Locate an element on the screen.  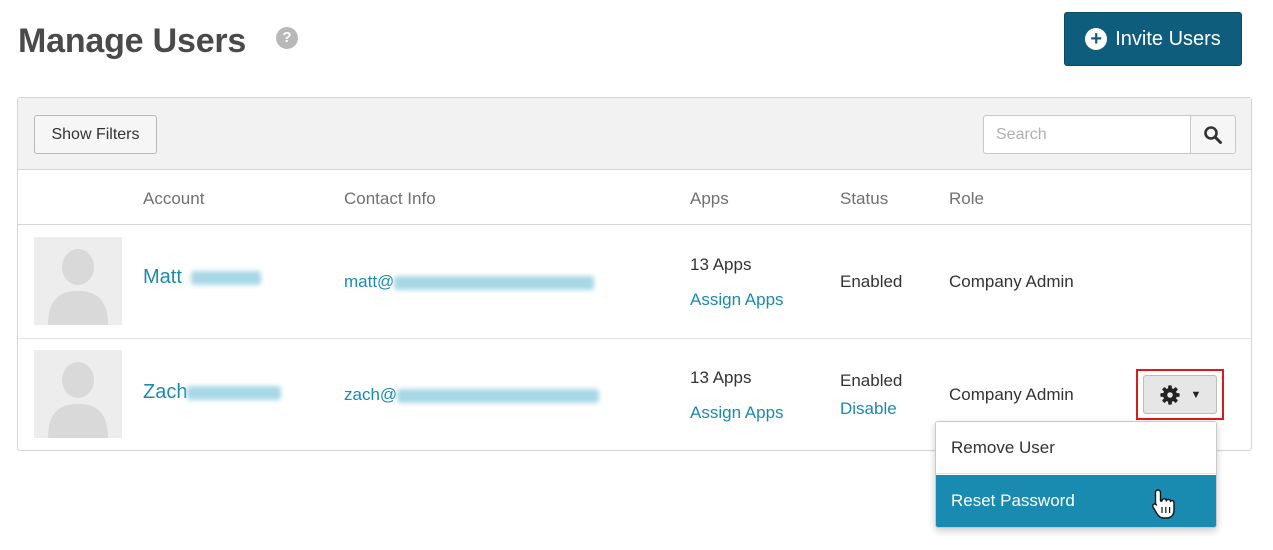
email-link: matt@ is located at coordinates (469, 282).